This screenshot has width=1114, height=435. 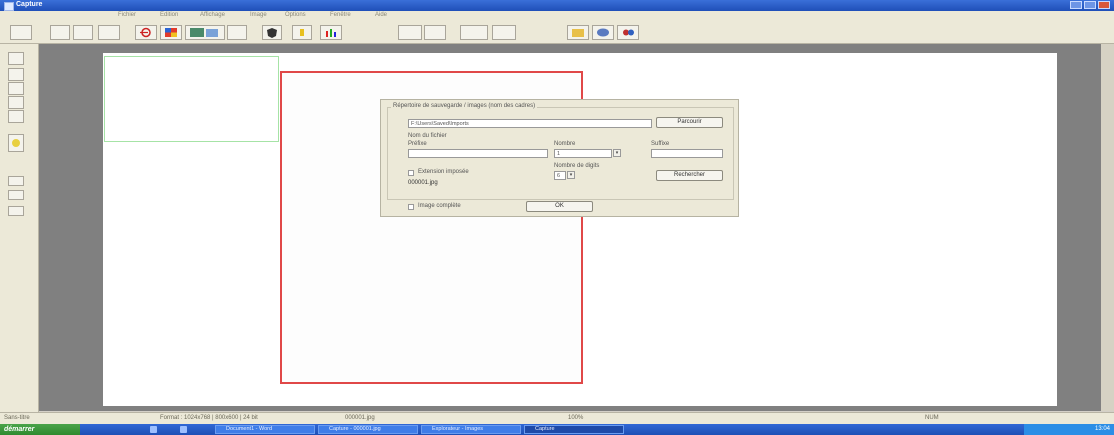 What do you see at coordinates (237, 32) in the screenshot?
I see `zoom-icon` at bounding box center [237, 32].